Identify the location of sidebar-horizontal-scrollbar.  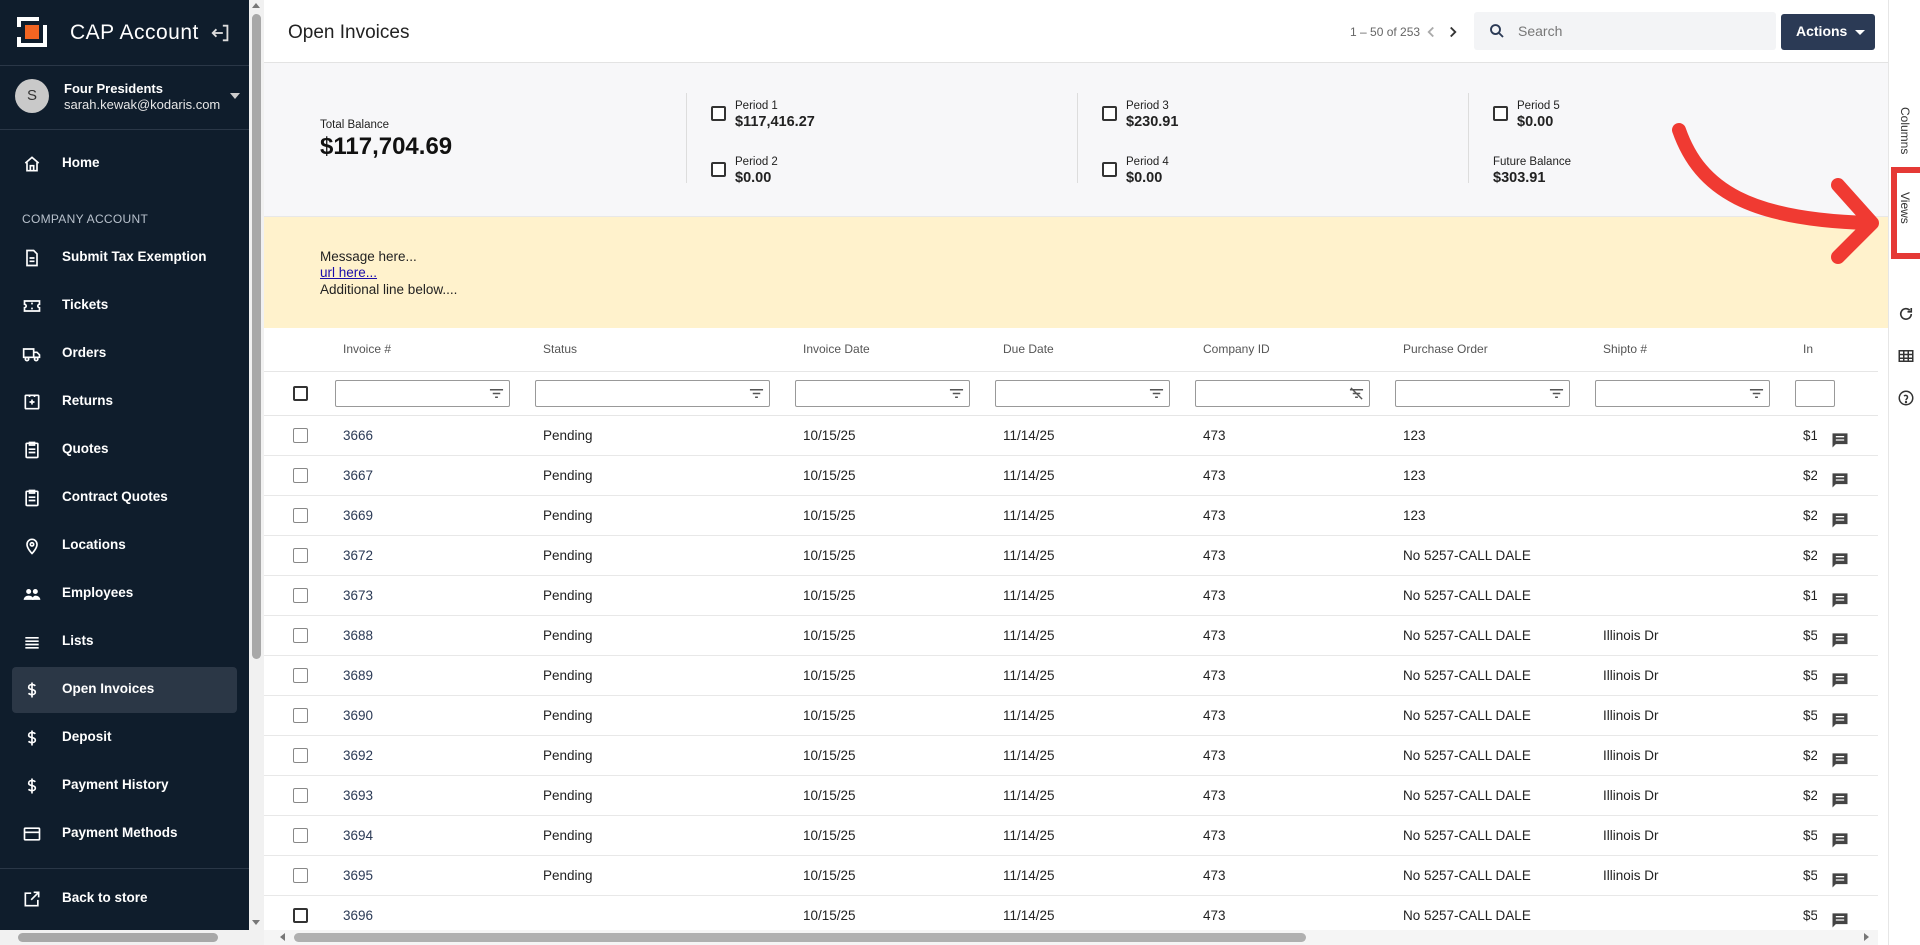
(124, 937).